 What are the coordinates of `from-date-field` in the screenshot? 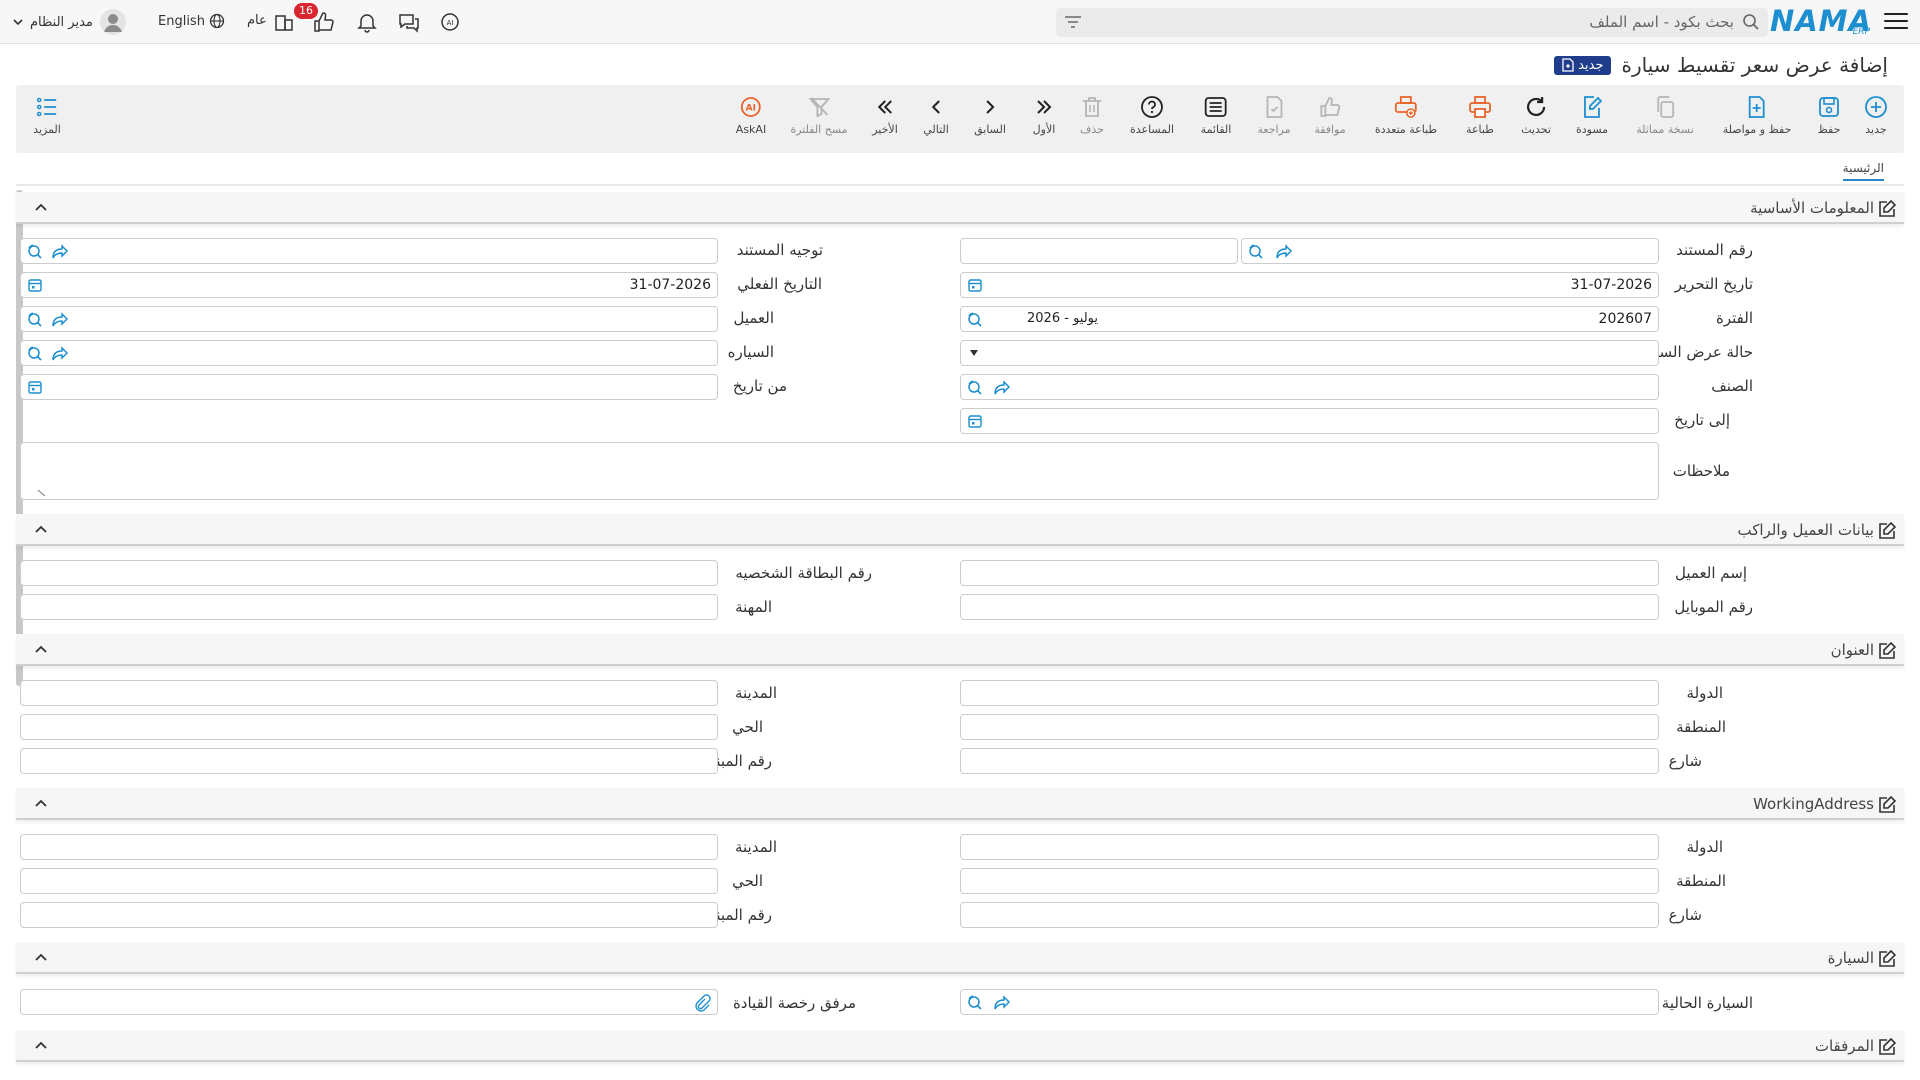 It's located at (369, 387).